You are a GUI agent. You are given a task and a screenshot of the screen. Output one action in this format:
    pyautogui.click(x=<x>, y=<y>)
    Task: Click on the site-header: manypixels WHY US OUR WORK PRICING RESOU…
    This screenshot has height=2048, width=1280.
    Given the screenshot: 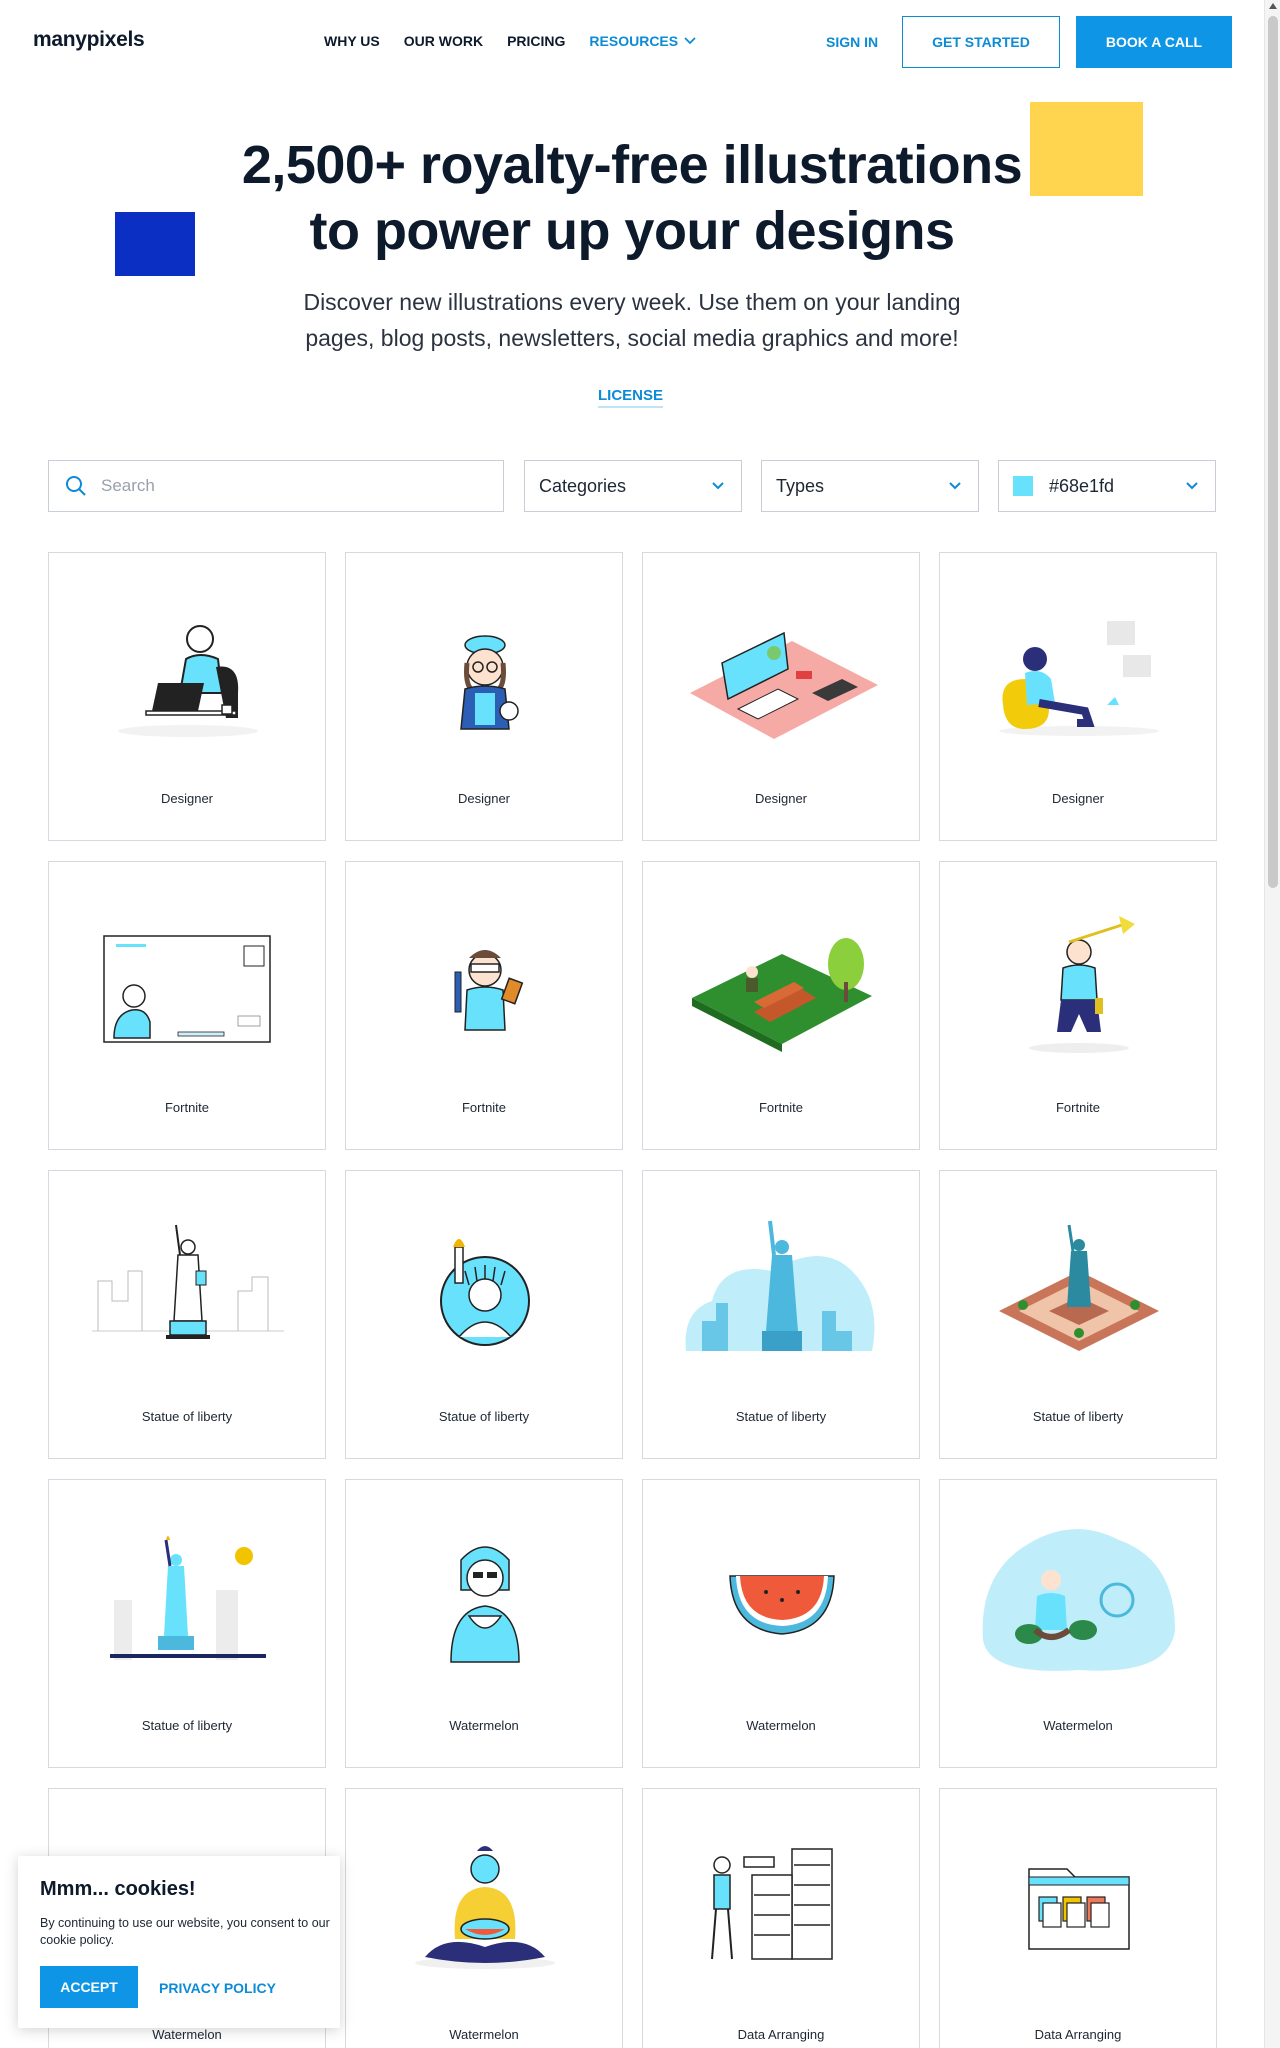 What is the action you would take?
    pyautogui.click(x=632, y=42)
    